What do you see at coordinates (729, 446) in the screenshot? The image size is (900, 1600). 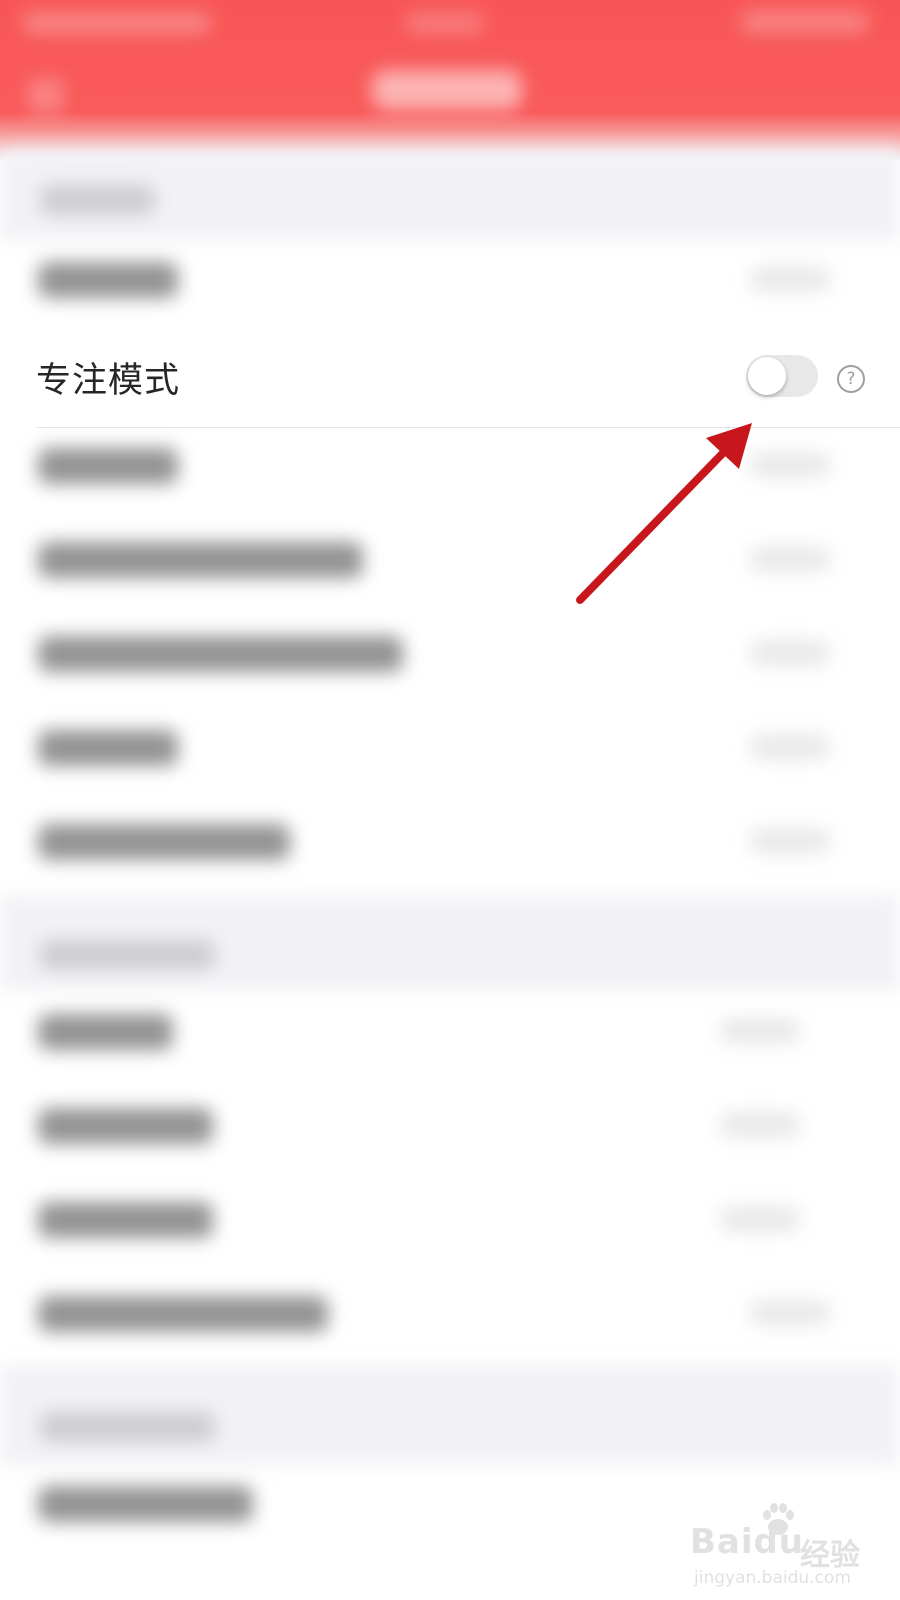 I see `arrow-head` at bounding box center [729, 446].